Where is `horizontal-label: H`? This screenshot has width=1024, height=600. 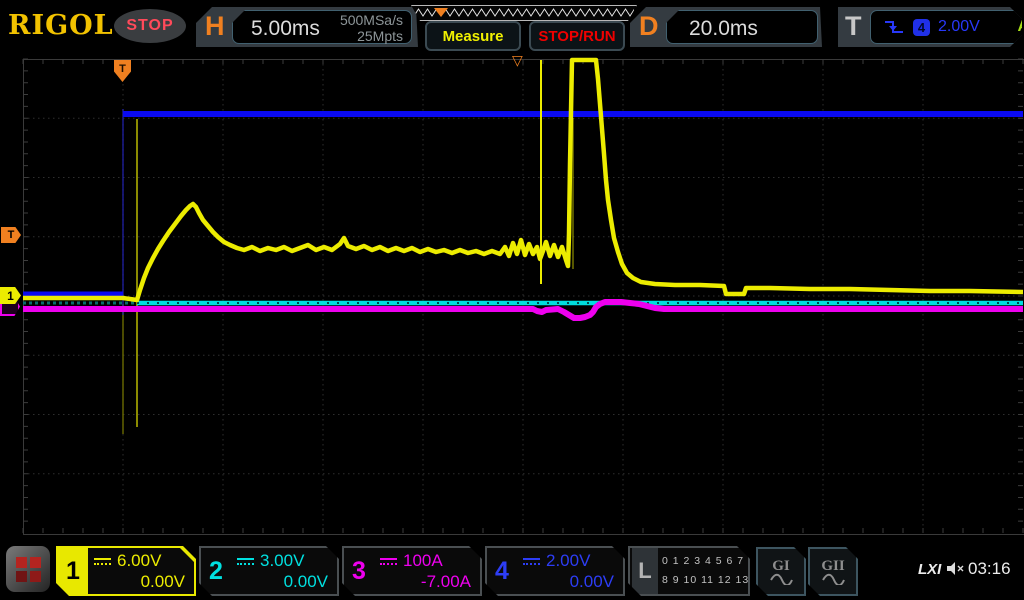
horizontal-label: H is located at coordinates (215, 26).